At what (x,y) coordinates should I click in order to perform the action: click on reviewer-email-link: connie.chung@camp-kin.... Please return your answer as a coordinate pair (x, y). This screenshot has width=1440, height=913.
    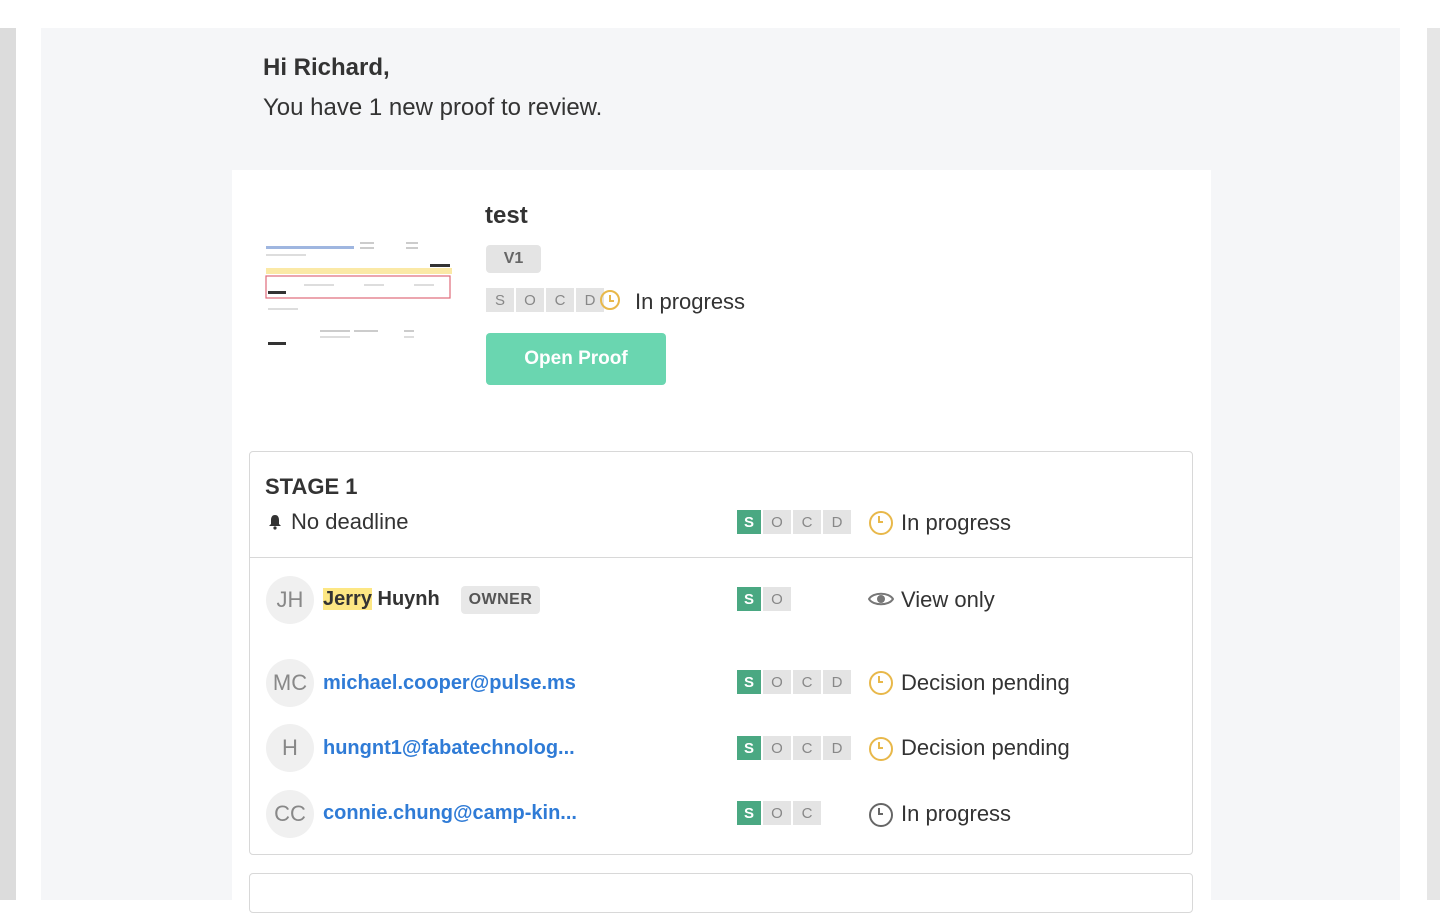
    Looking at the image, I should click on (450, 813).